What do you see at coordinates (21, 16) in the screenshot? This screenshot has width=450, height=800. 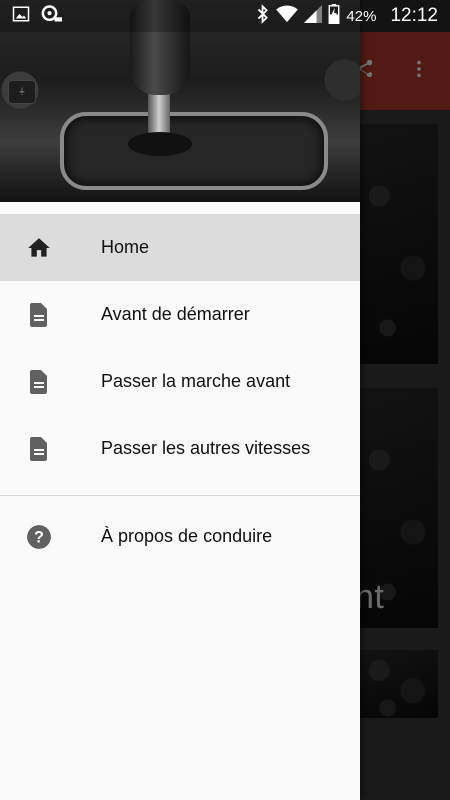 I see `image-icon` at bounding box center [21, 16].